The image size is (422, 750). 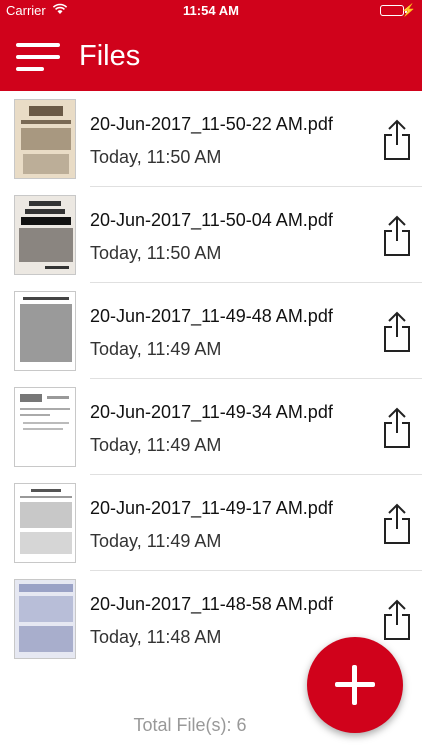 What do you see at coordinates (408, 10) in the screenshot?
I see `charging-bolt-icon: ⚡` at bounding box center [408, 10].